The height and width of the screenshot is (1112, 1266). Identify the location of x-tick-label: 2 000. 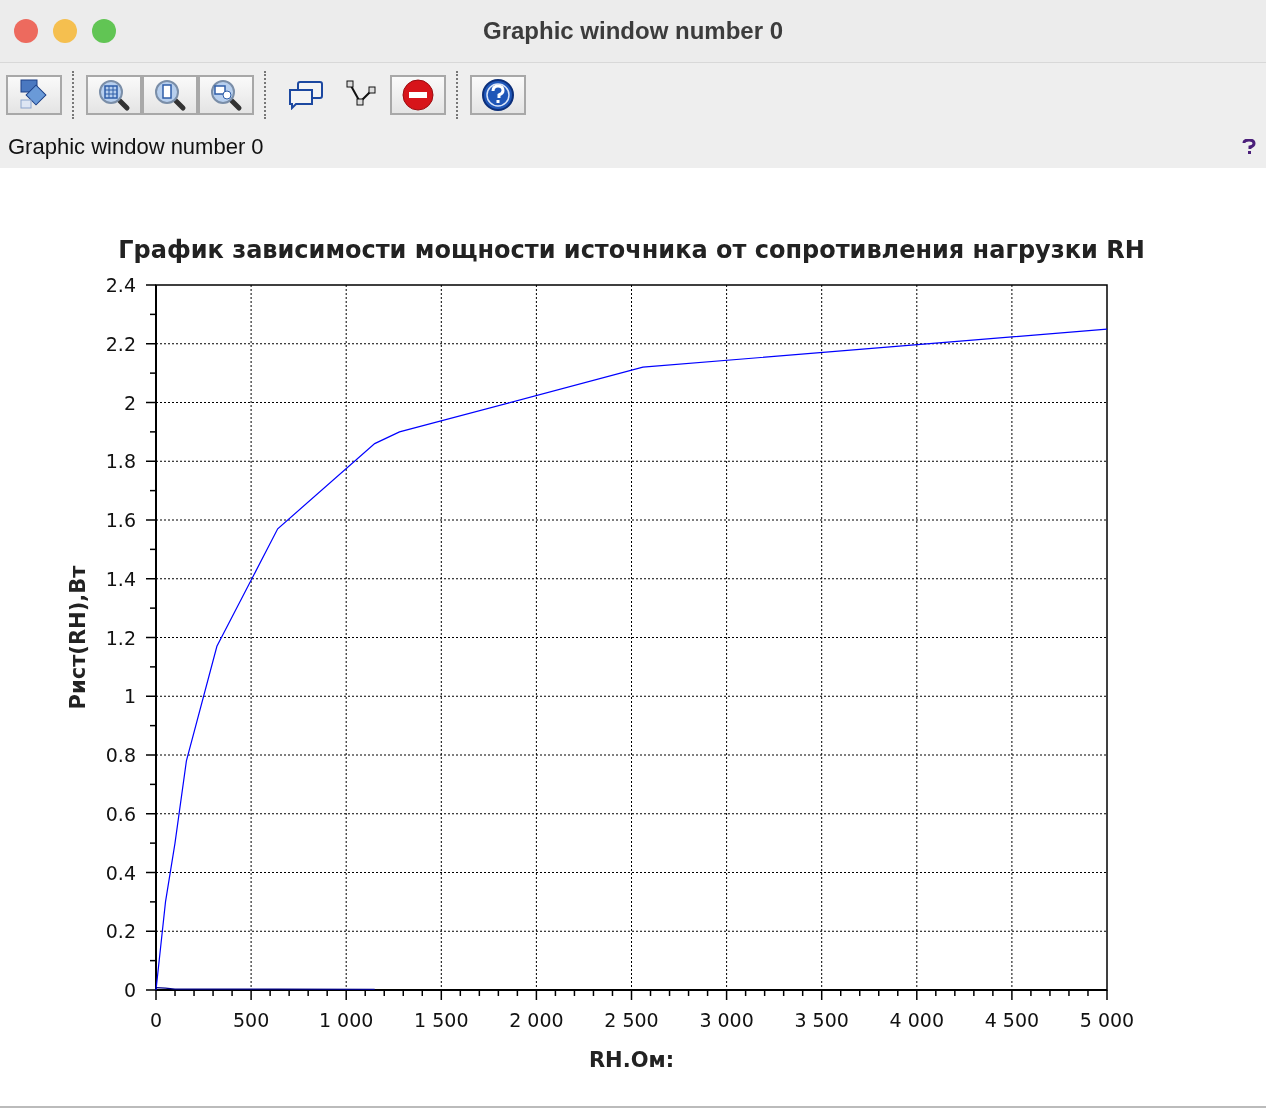
(536, 1020).